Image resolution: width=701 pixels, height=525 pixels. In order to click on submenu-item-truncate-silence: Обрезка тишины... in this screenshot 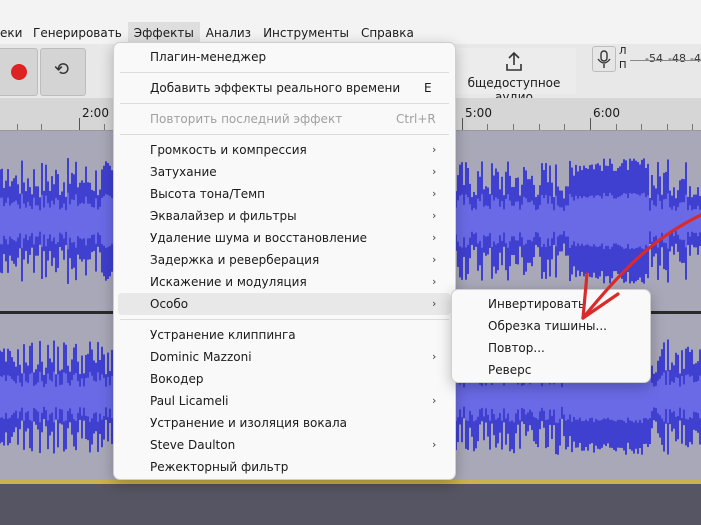, I will do `click(551, 326)`.